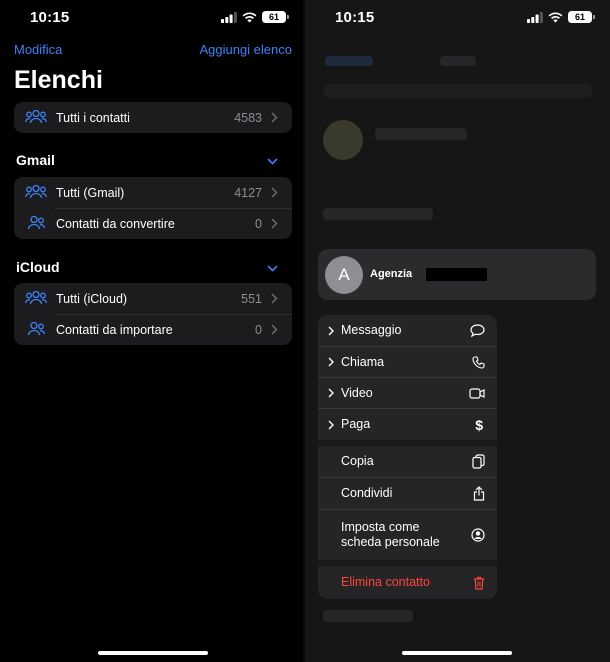  I want to click on redaction-bar, so click(456, 274).